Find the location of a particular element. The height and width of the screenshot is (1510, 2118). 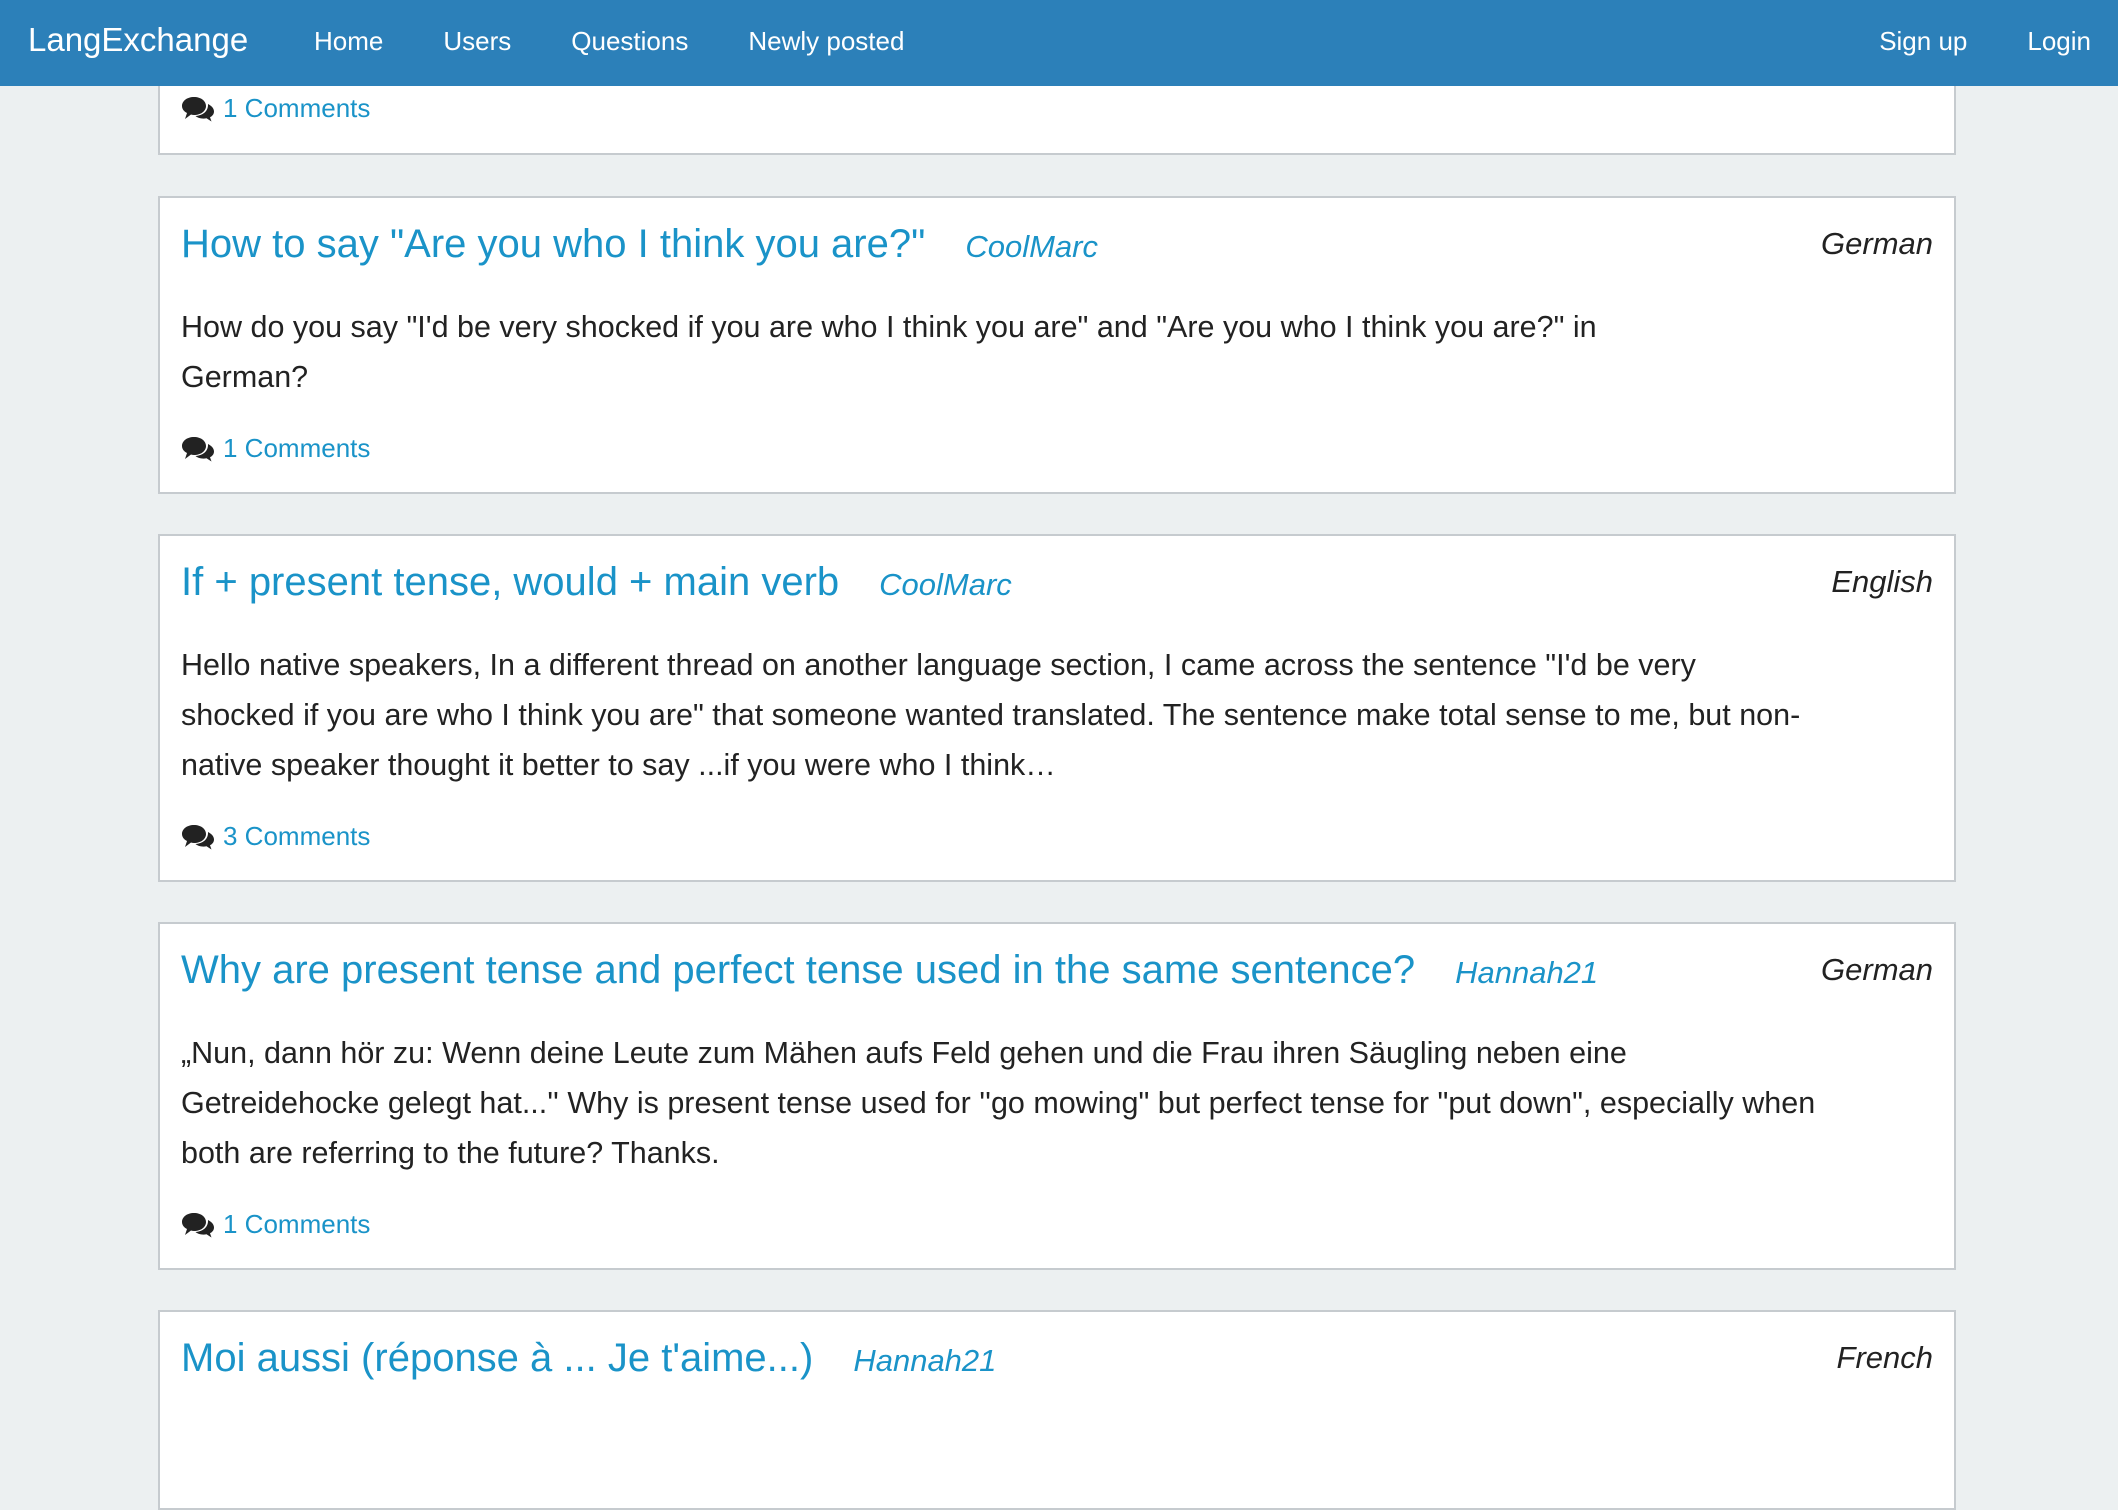

question-title-link: Moi aussi (réponse à ... Je t'aime...) is located at coordinates (497, 1358).